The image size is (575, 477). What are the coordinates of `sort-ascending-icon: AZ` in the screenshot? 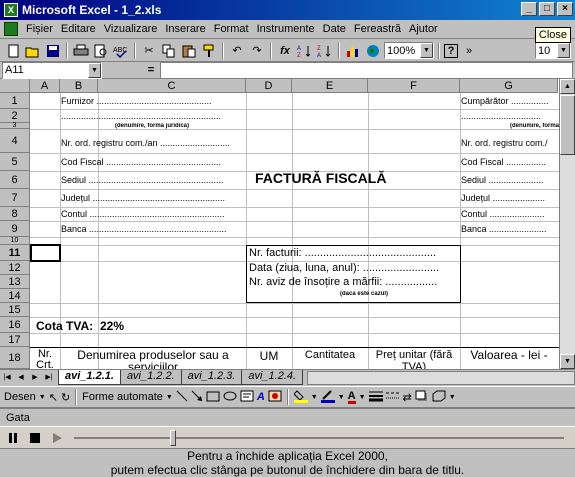 It's located at (305, 51).